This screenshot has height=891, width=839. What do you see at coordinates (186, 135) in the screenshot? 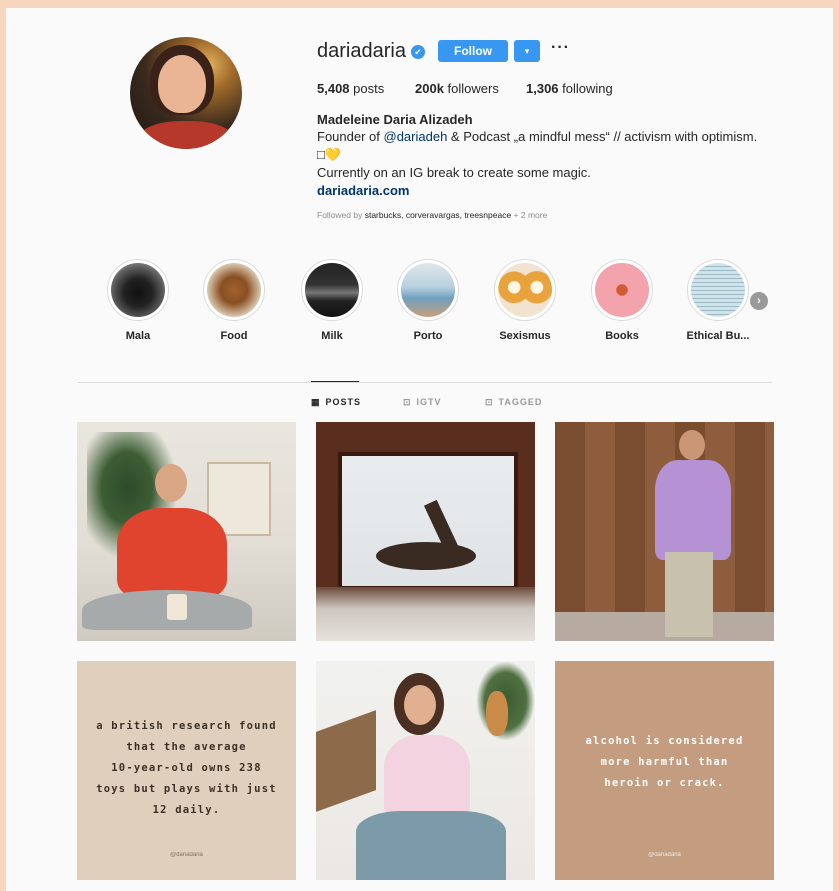
I see `avatar-shirt` at bounding box center [186, 135].